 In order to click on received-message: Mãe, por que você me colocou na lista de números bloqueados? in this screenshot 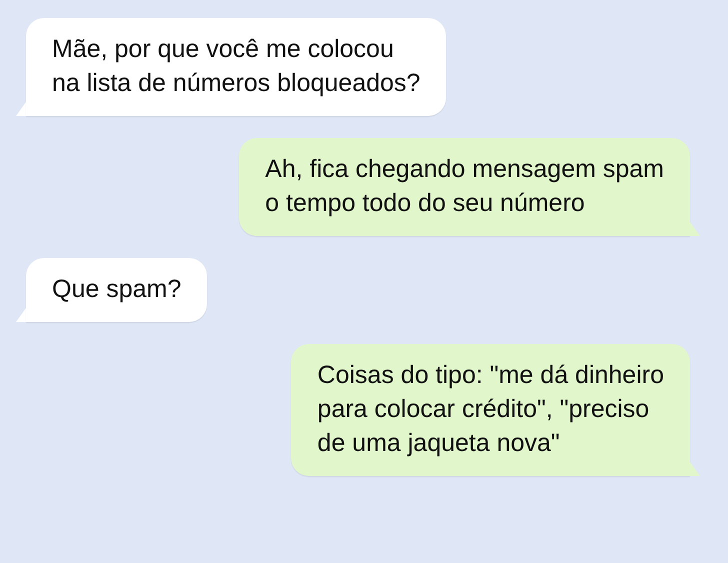, I will do `click(236, 67)`.